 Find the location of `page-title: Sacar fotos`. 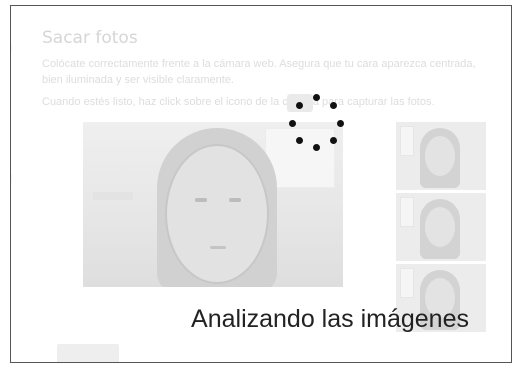

page-title: Sacar fotos is located at coordinates (90, 38).